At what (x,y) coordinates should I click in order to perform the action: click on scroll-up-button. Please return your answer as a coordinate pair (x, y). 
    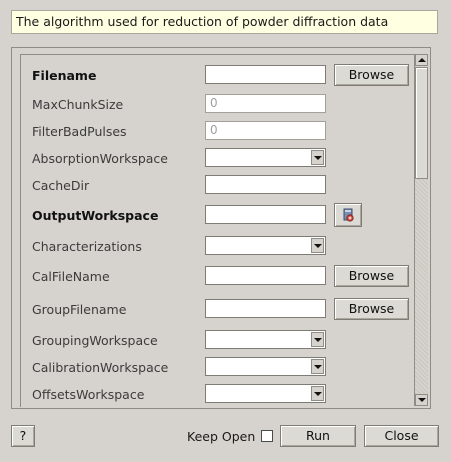
    Looking at the image, I should click on (421, 60).